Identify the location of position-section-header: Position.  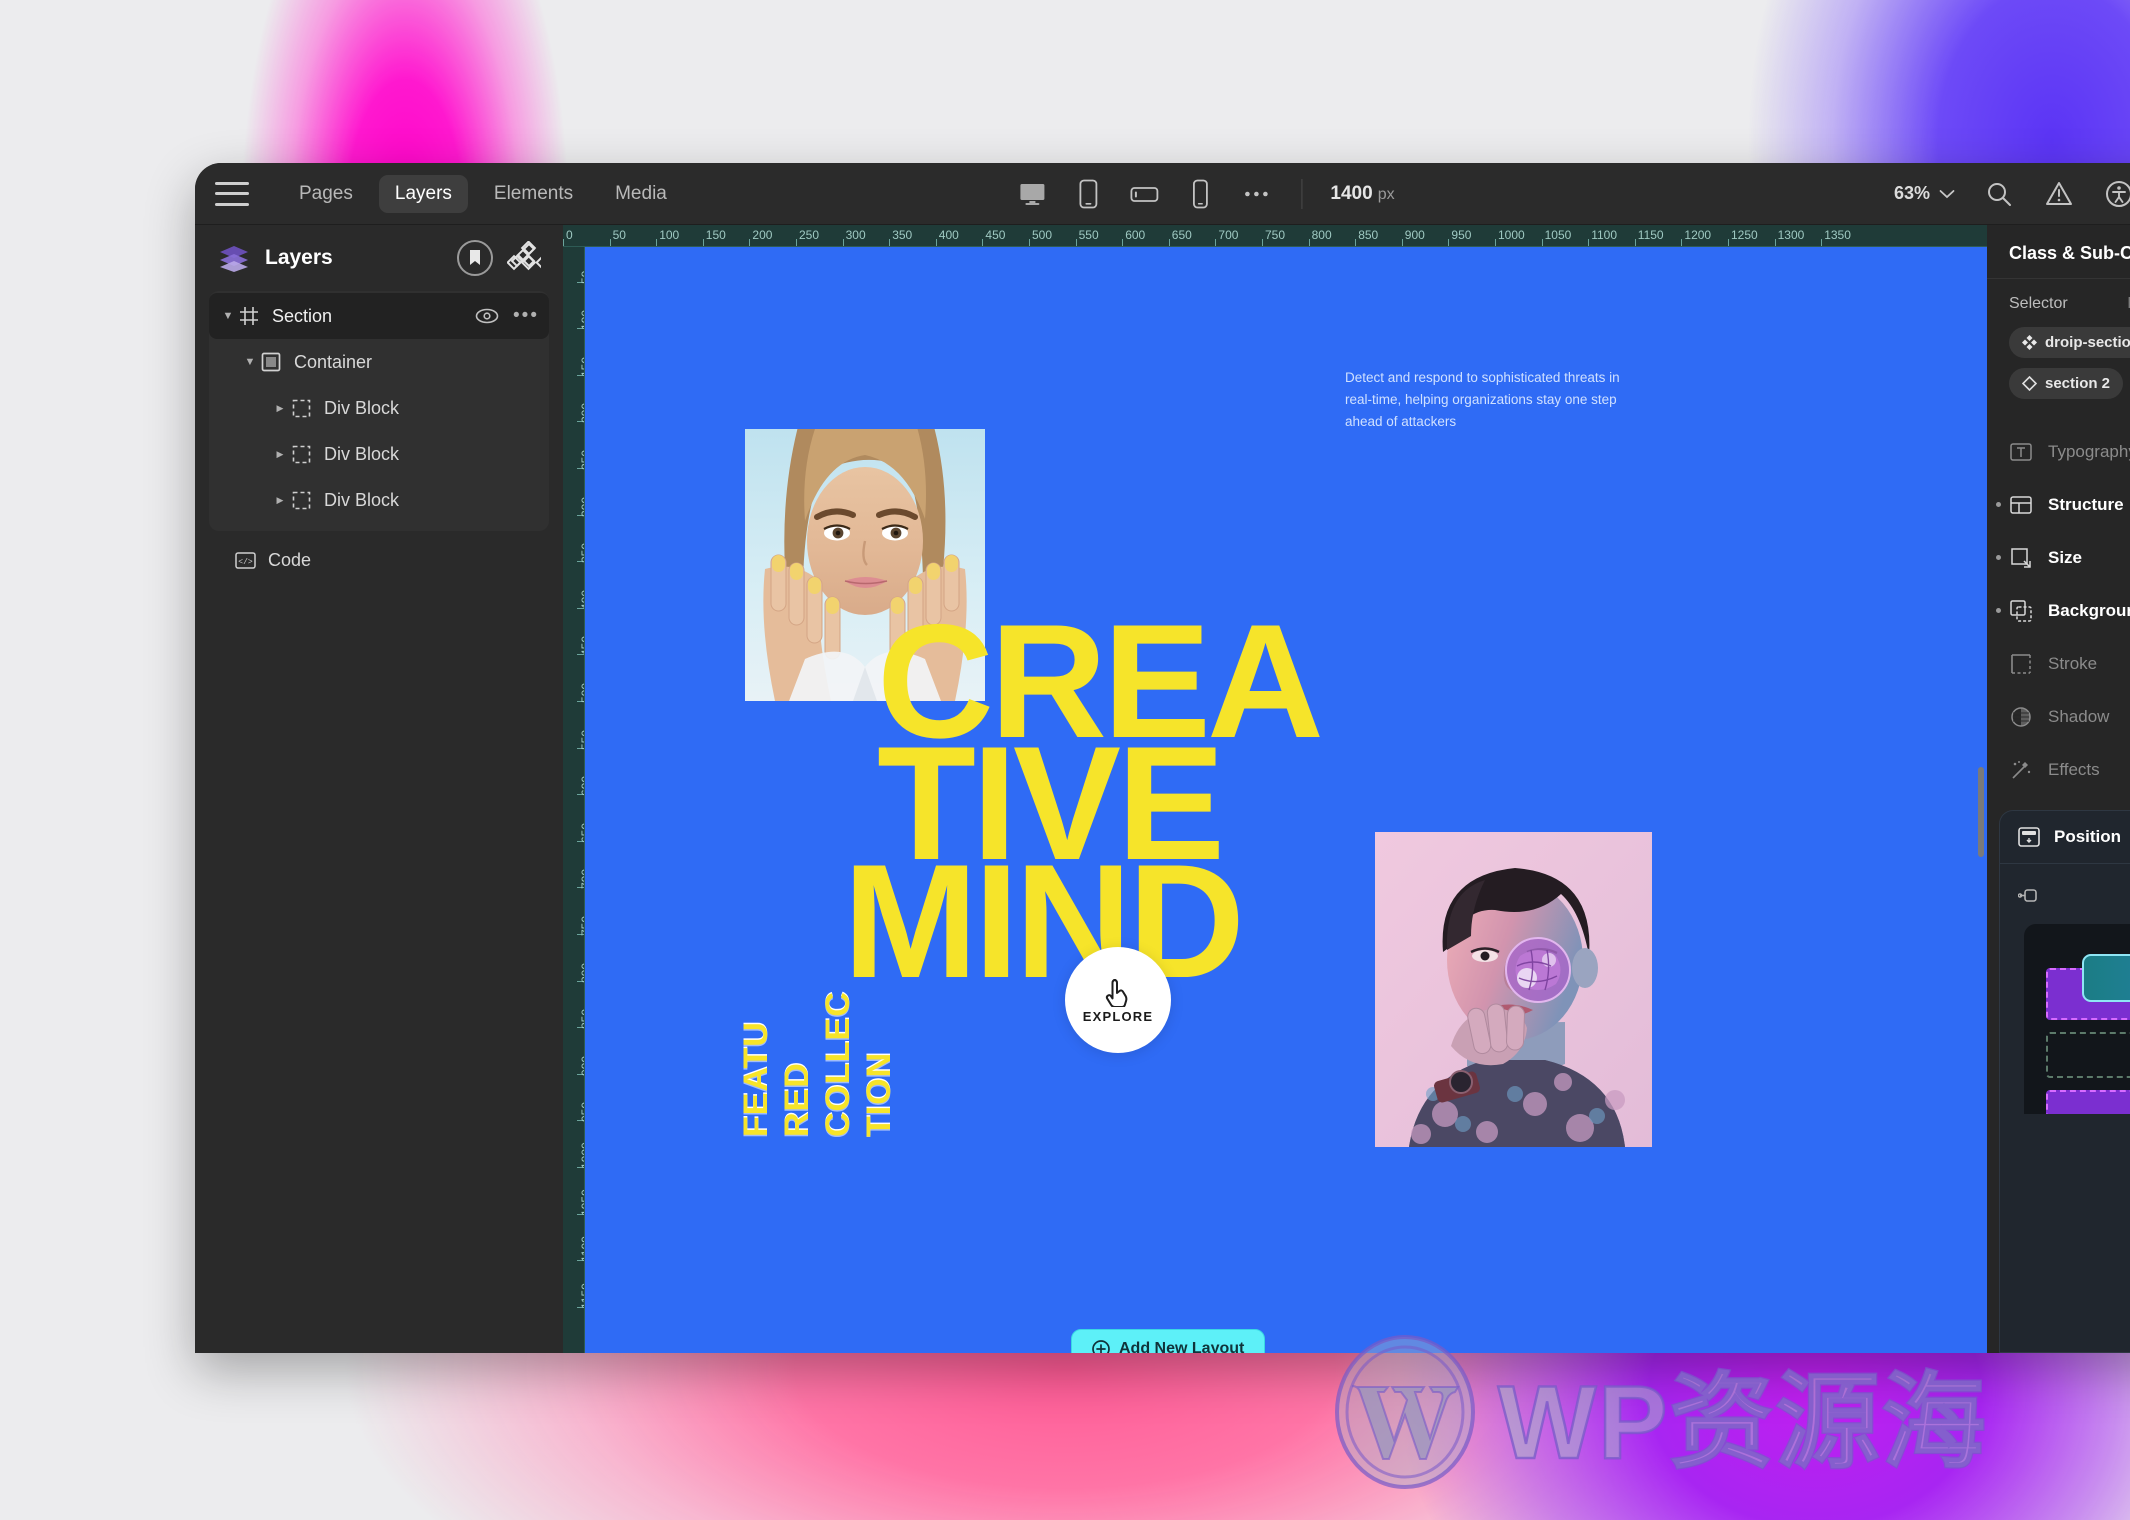
(2065, 837).